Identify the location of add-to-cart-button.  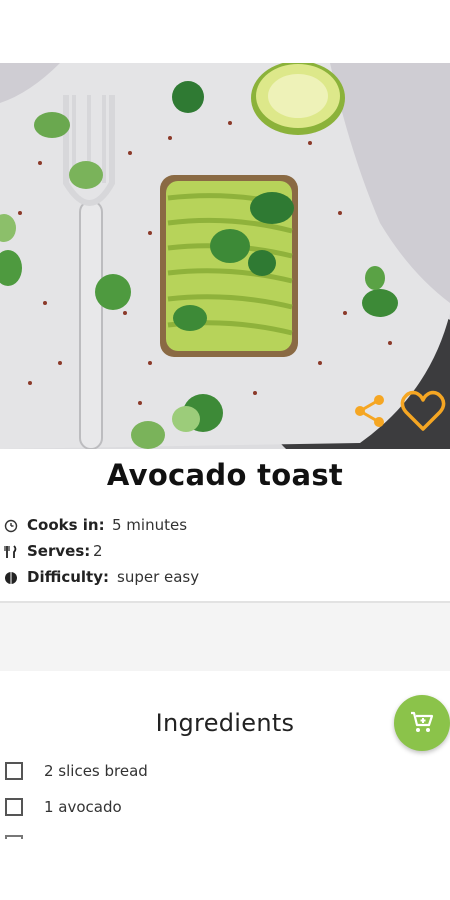
(422, 723).